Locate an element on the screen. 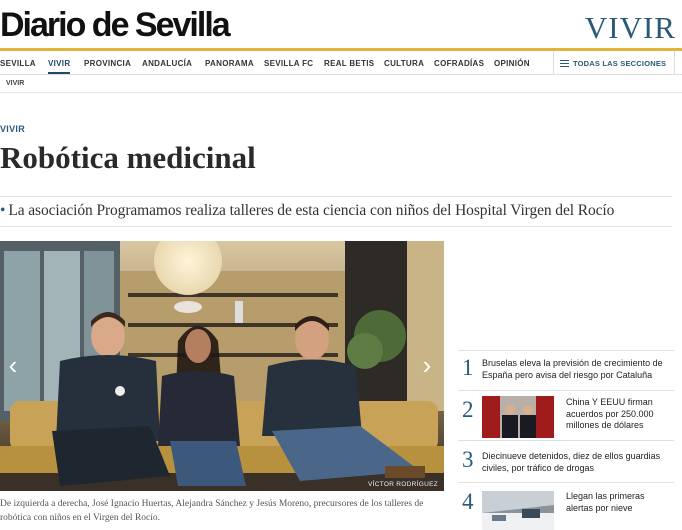  nav-item-cofradias: COFRADÍAS is located at coordinates (459, 63).